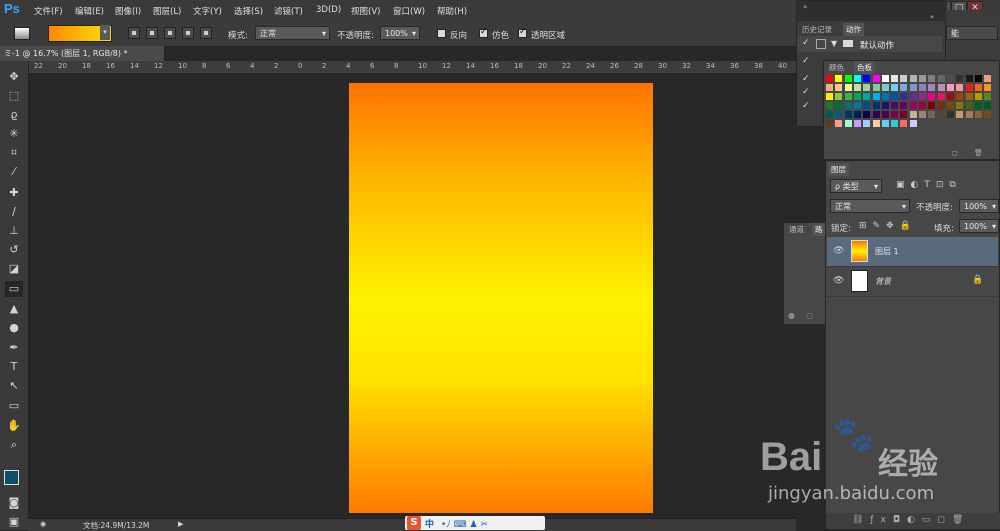  Describe the element at coordinates (14, 231) in the screenshot. I see `stamp-tool-icon: ⊥` at that location.